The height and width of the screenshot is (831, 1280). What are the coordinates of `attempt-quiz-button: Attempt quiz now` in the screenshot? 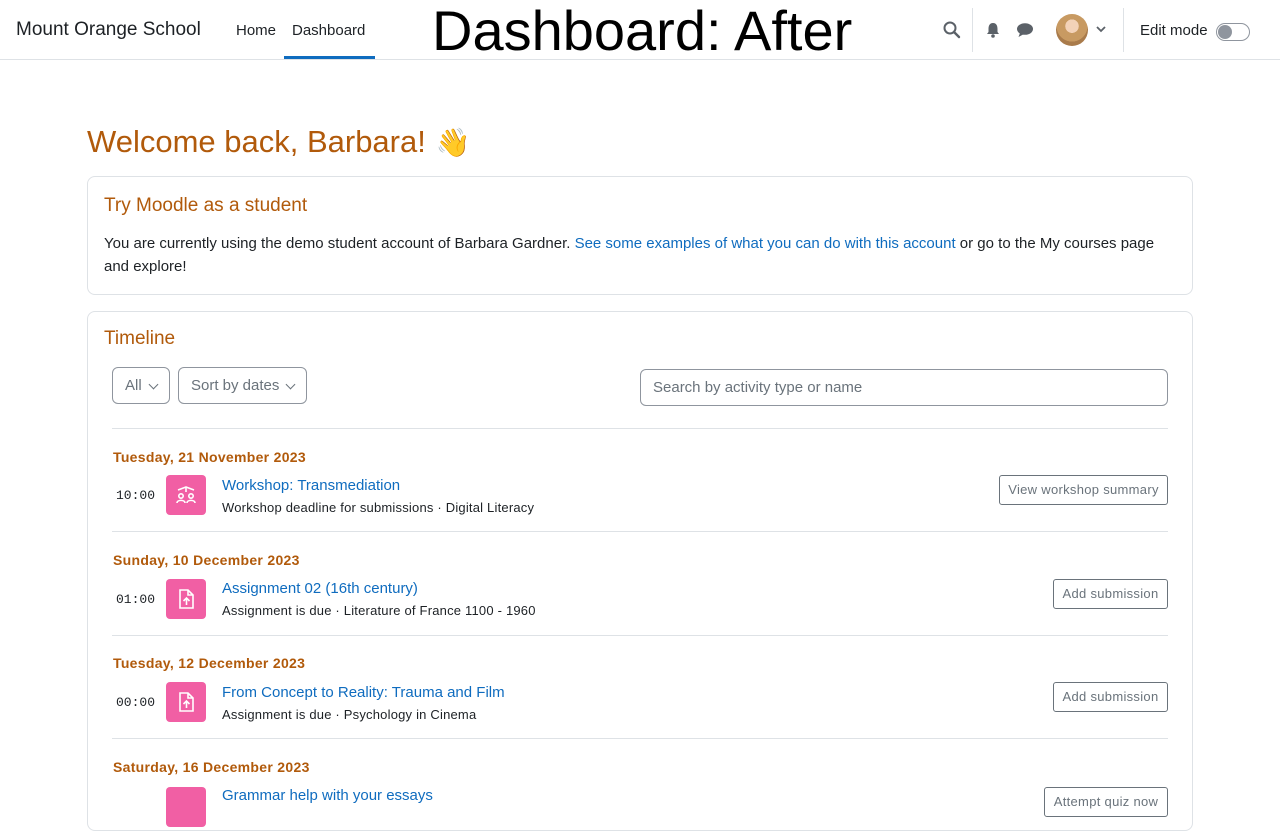 It's located at (1106, 802).